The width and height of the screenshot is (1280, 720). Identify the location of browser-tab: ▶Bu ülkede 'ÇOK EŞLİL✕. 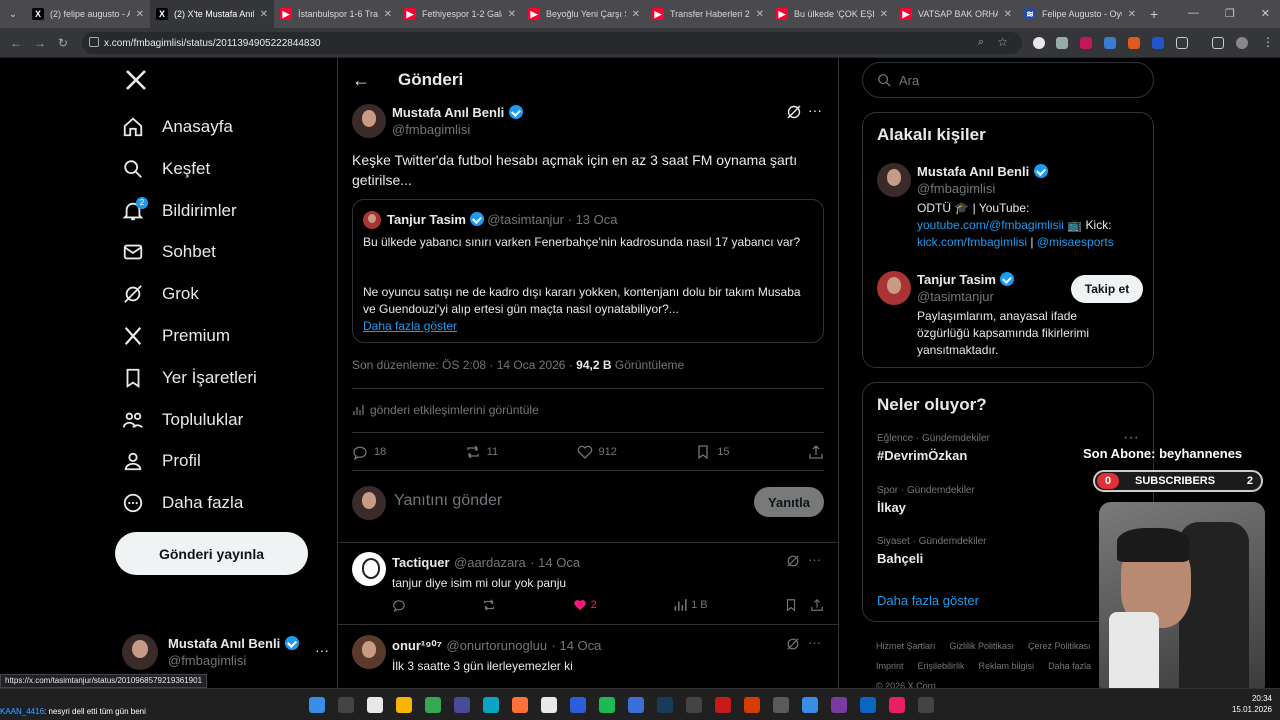
(832, 14).